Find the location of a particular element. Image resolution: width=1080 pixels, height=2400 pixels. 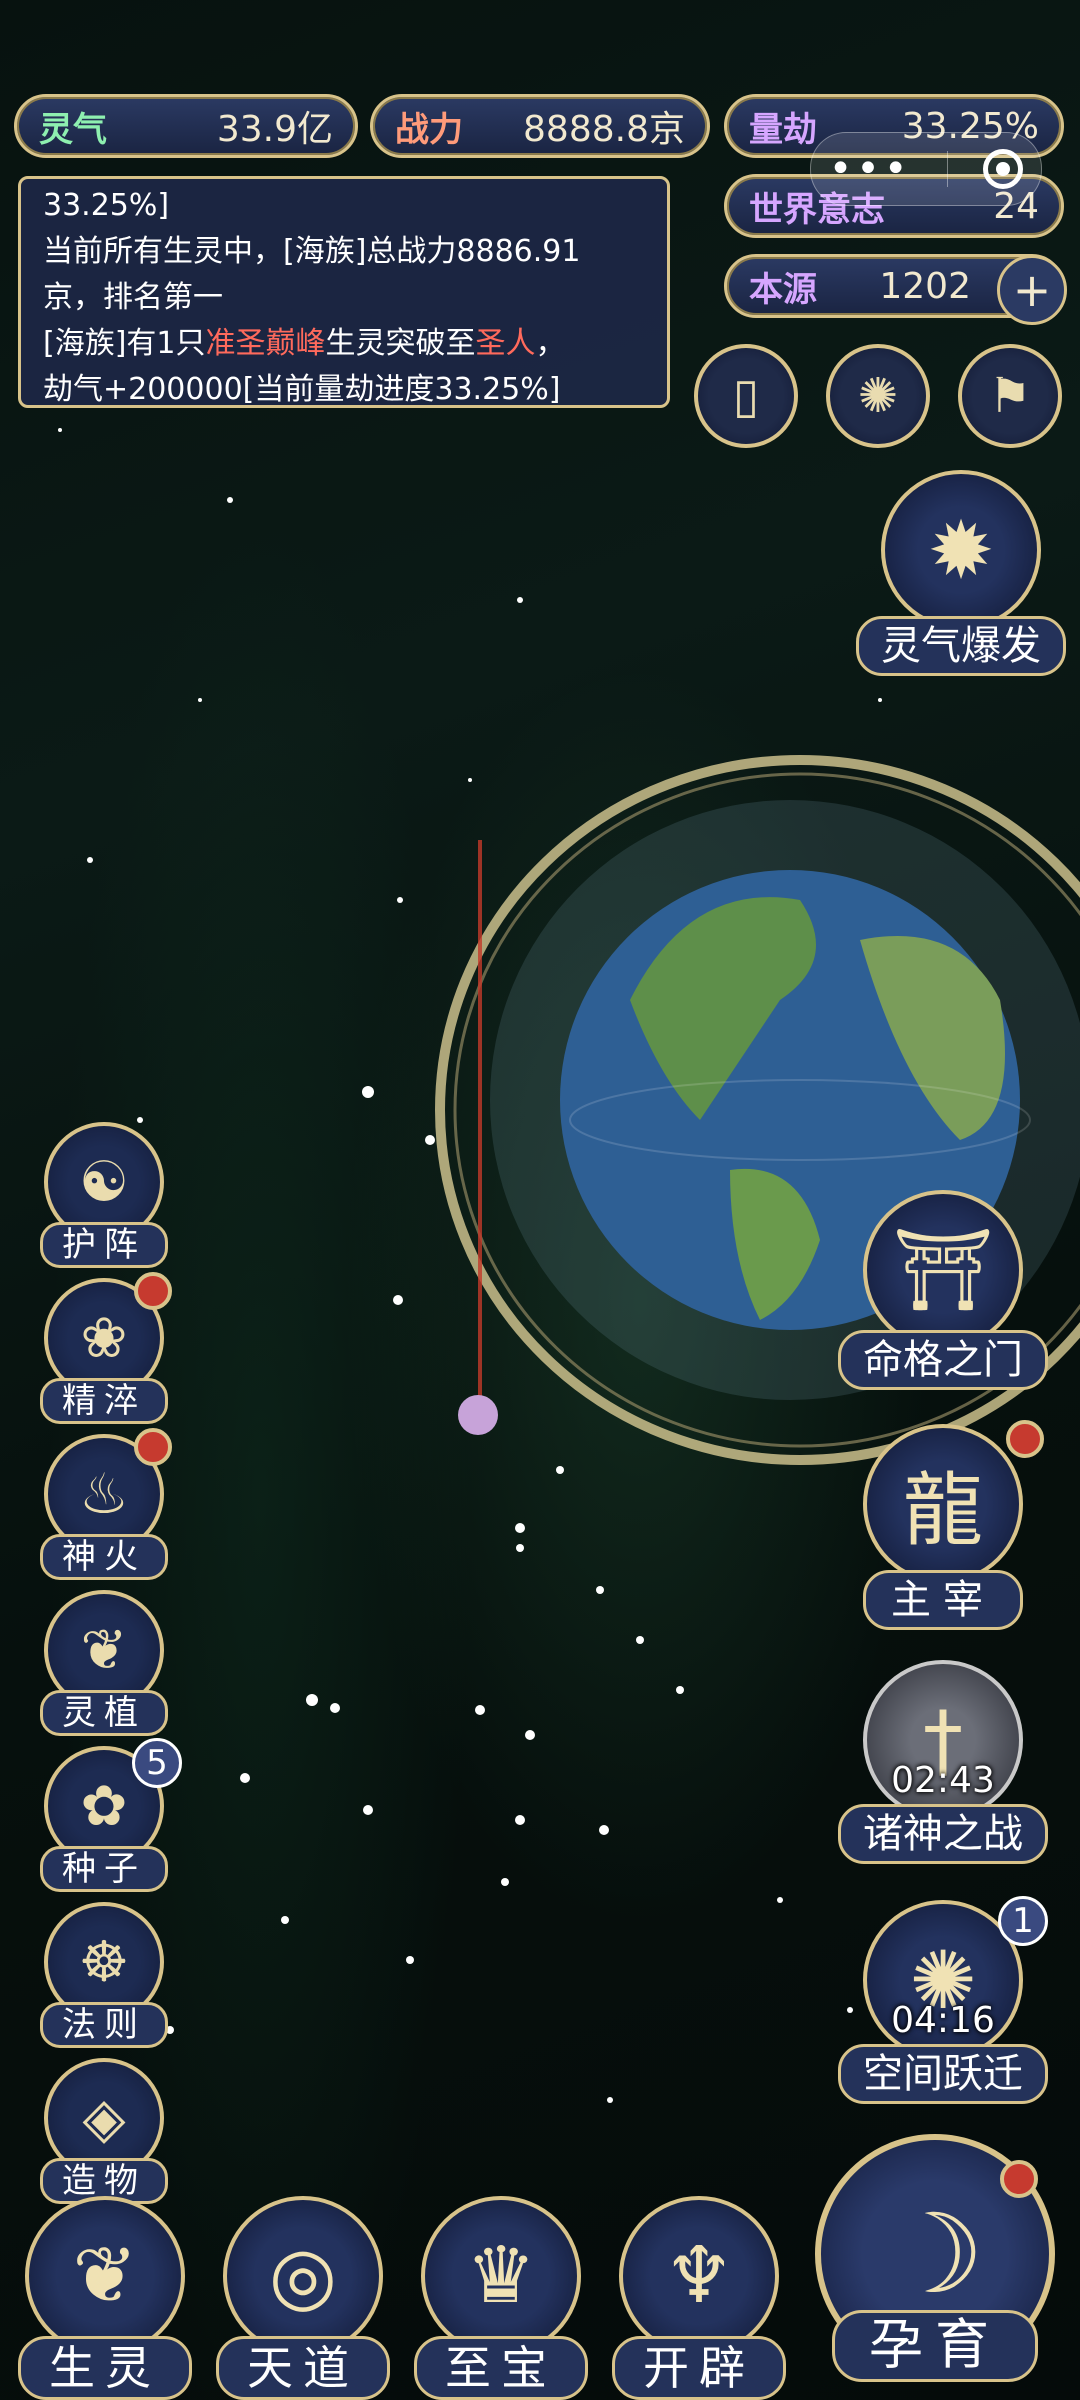

zhushen-timer: 02:43 is located at coordinates (943, 1780).